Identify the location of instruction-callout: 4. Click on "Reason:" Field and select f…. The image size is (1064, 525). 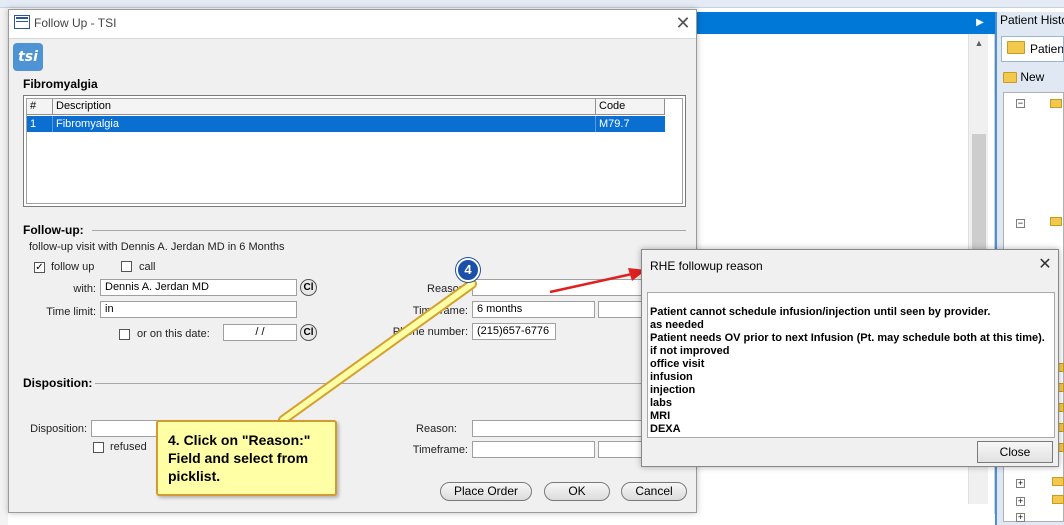
(246, 458).